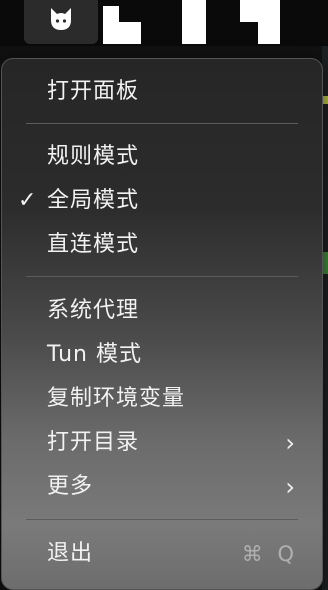 This screenshot has width=328, height=590. I want to click on menu-item-label: 更多, so click(70, 486).